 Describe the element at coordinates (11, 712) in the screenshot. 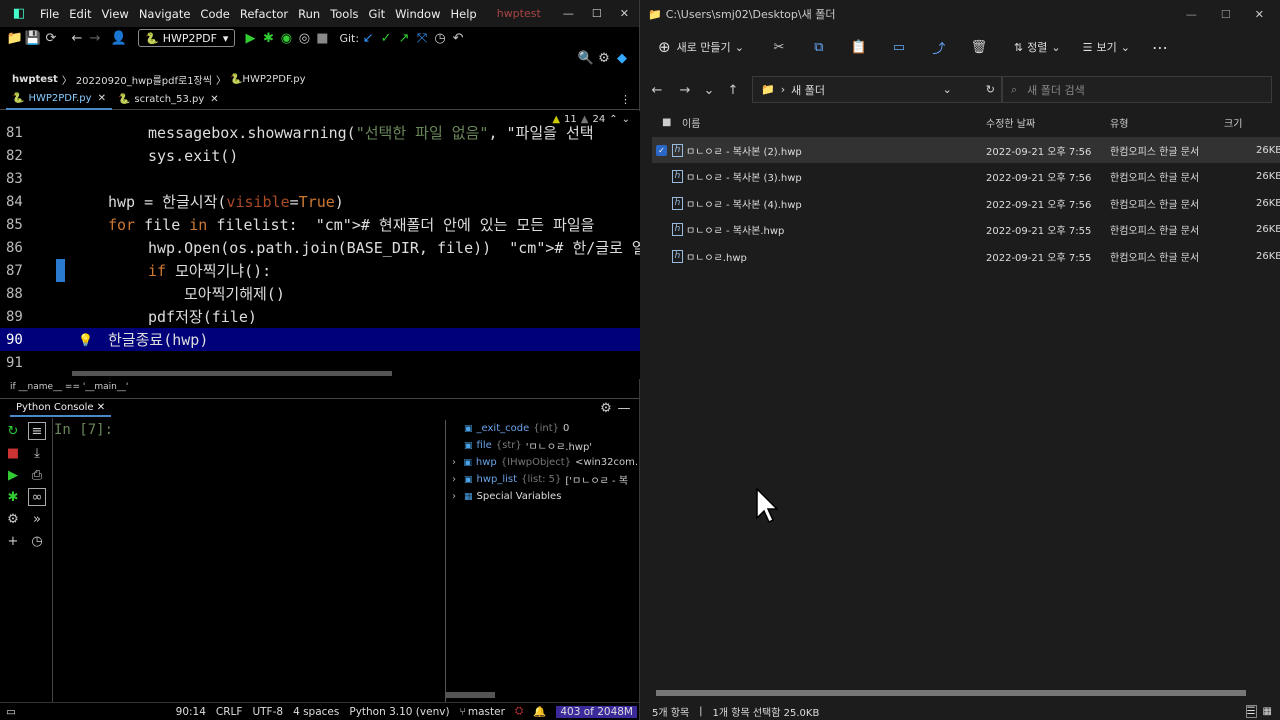

I see `layout-icon: ▭` at that location.